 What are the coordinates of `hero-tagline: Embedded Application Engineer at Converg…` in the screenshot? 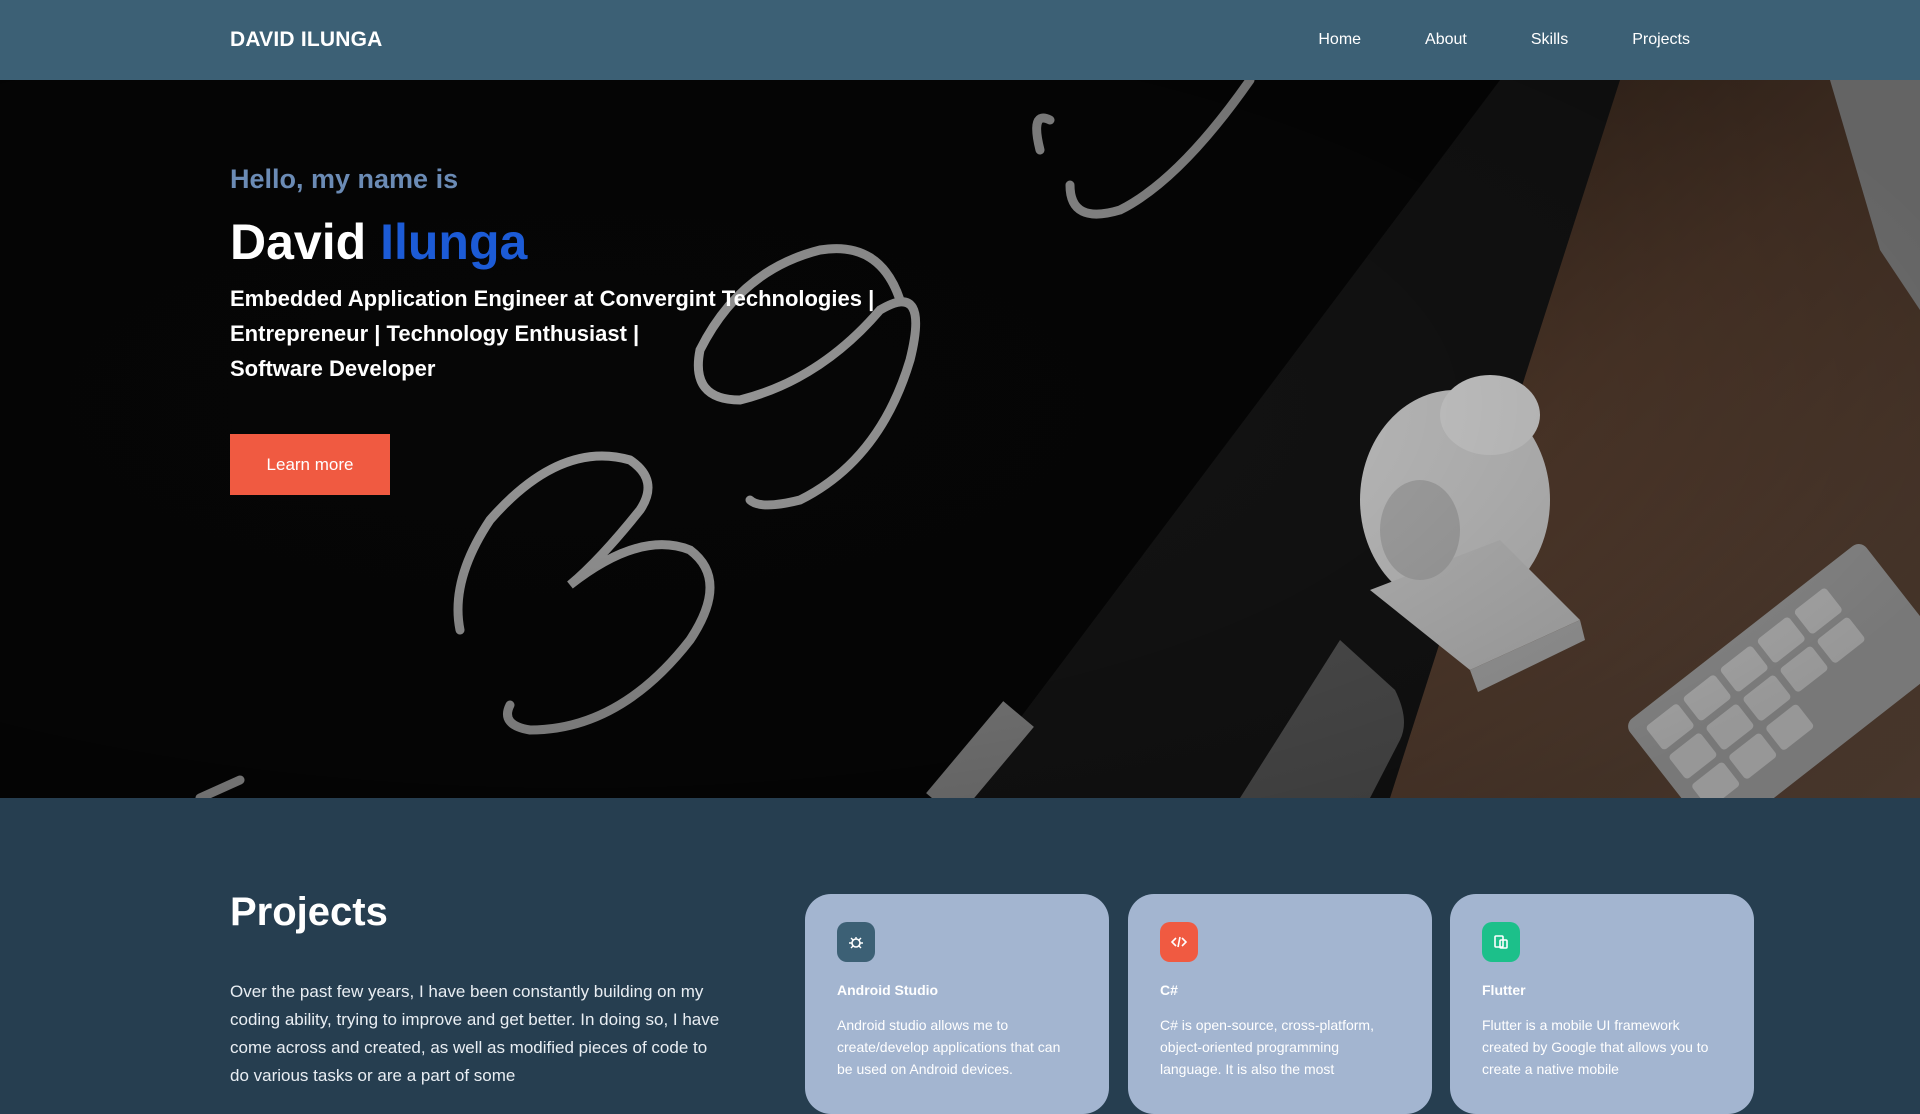 It's located at (590, 333).